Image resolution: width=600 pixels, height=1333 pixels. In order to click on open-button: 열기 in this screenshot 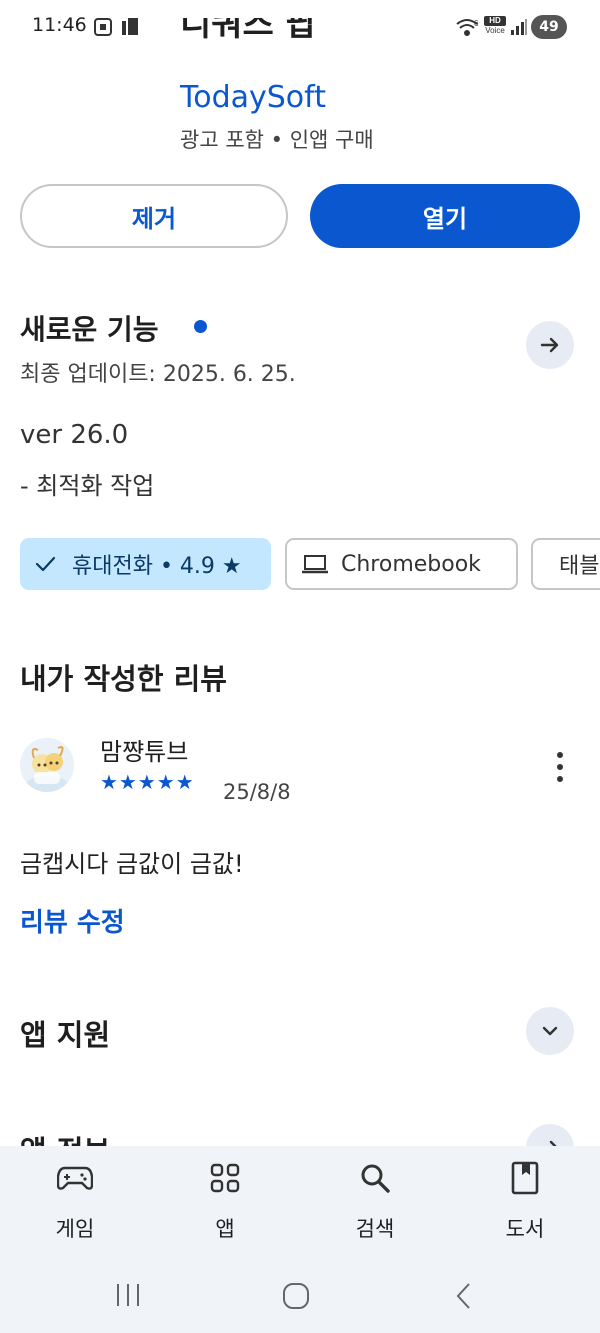, I will do `click(445, 216)`.